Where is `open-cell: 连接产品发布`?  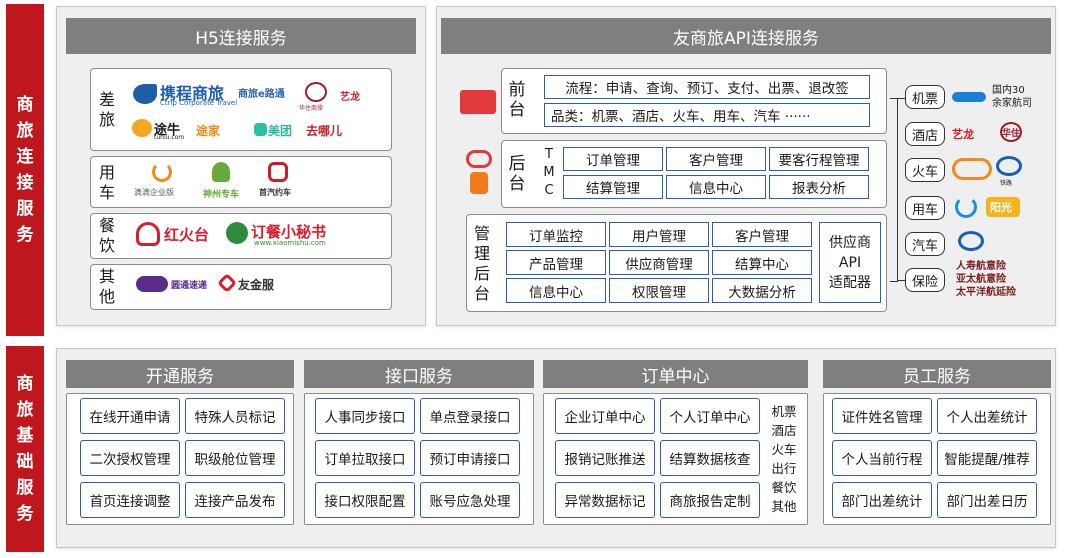 open-cell: 连接产品发布 is located at coordinates (235, 500).